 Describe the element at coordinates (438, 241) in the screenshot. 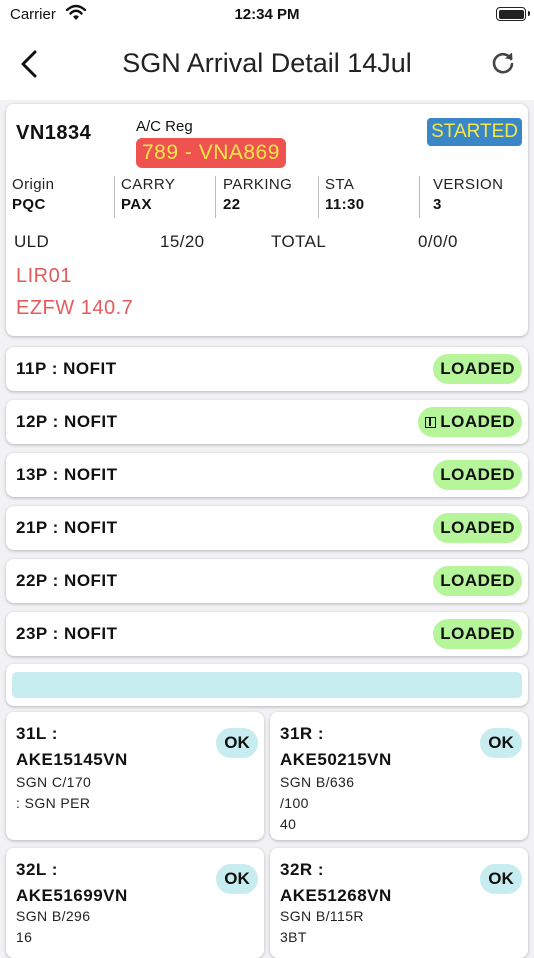

I see `total-value: 0/0/0` at that location.